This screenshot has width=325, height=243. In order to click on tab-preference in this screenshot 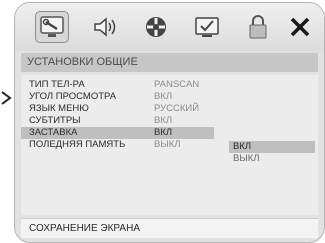, I will do `click(207, 27)`.